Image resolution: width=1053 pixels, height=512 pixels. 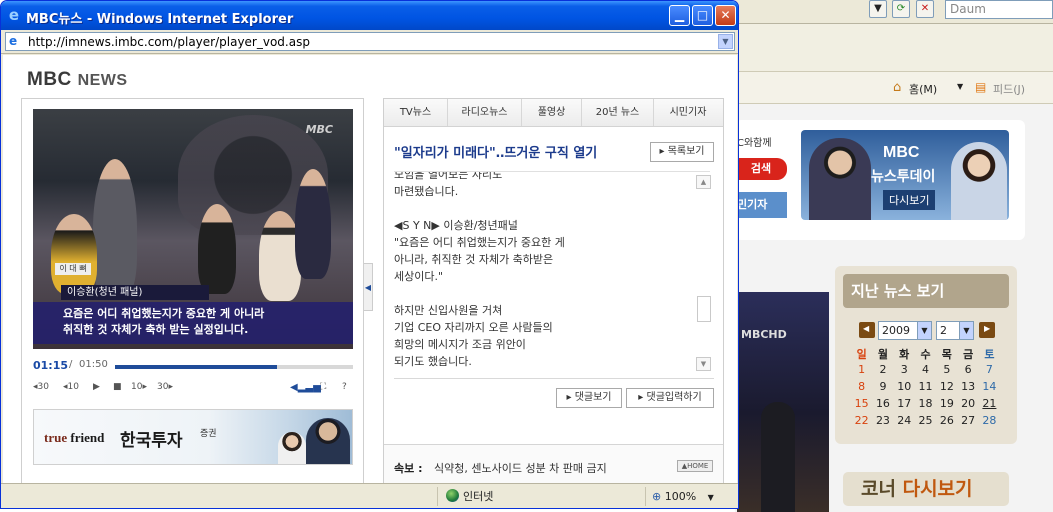 I want to click on home-button: ▲HOME, so click(x=695, y=466).